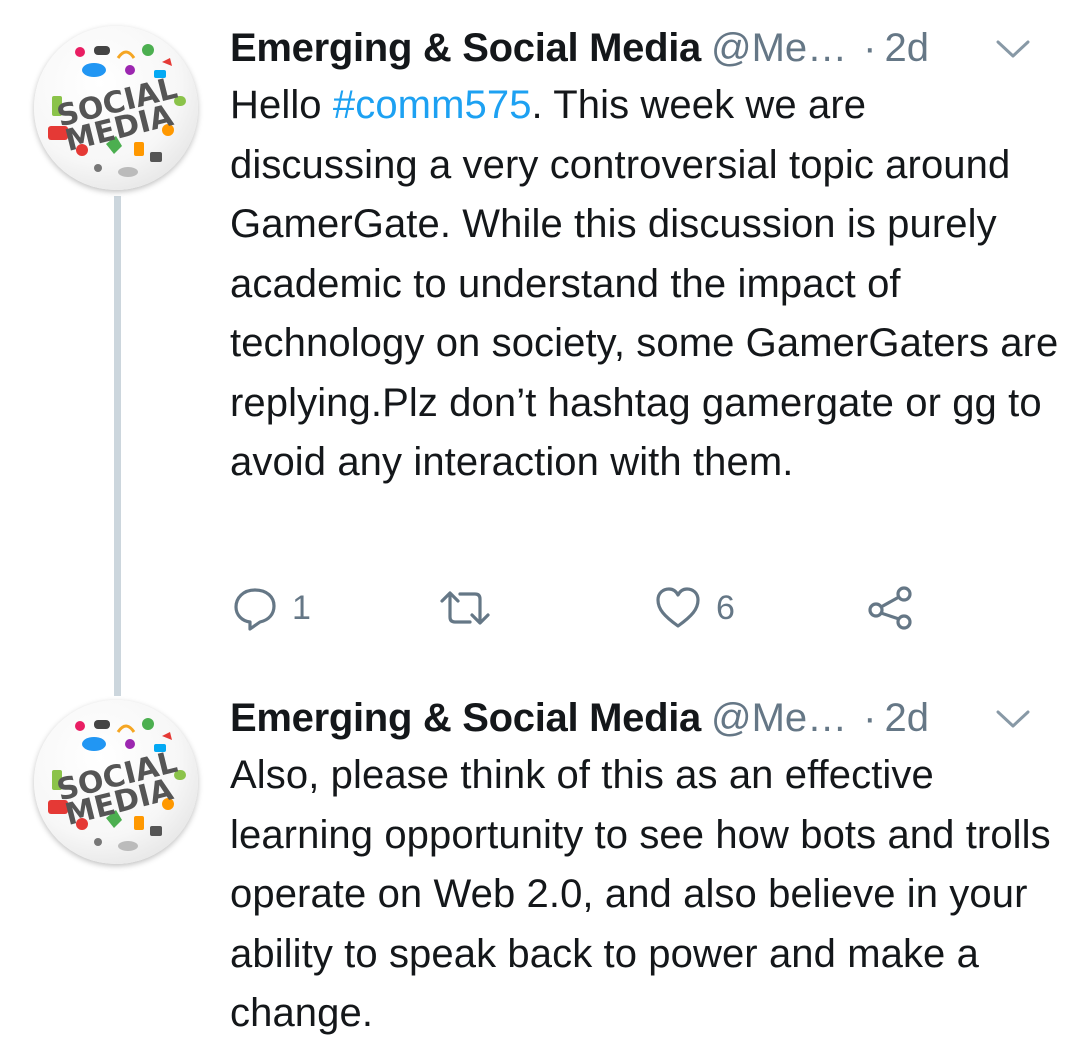 The height and width of the screenshot is (1057, 1080). What do you see at coordinates (255, 609) in the screenshot?
I see `reply-icon` at bounding box center [255, 609].